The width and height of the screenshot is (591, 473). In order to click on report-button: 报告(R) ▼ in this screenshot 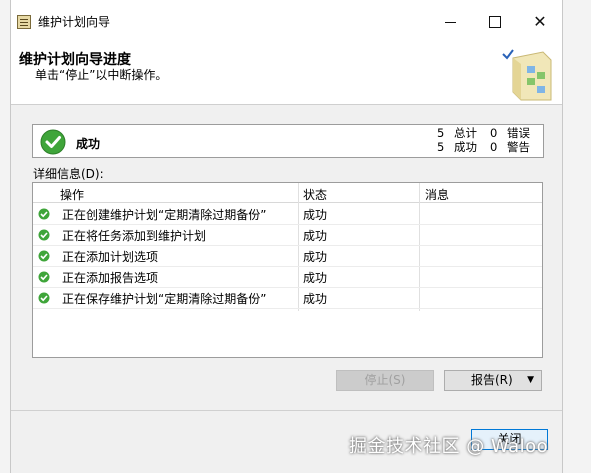, I will do `click(493, 380)`.